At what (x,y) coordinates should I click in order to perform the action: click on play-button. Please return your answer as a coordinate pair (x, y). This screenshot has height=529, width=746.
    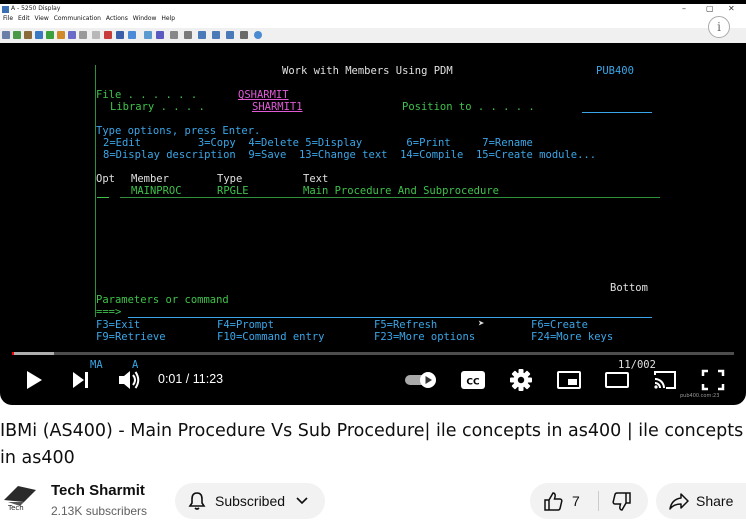
    Looking at the image, I should click on (34, 380).